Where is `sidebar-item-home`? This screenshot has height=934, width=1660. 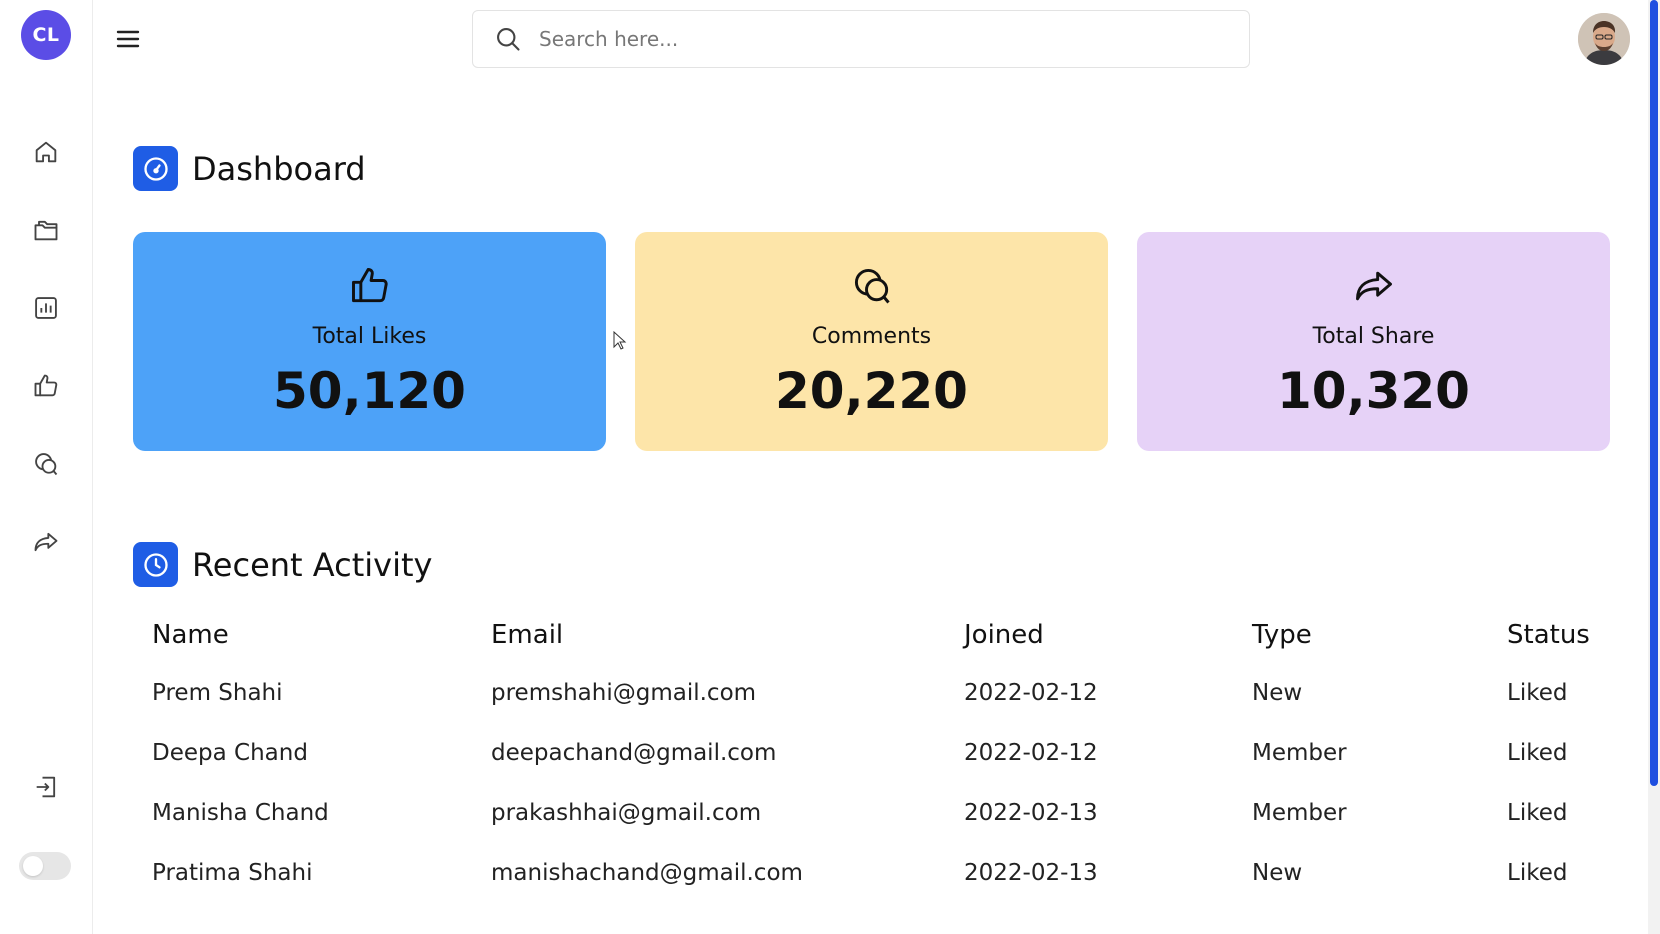
sidebar-item-home is located at coordinates (46, 152).